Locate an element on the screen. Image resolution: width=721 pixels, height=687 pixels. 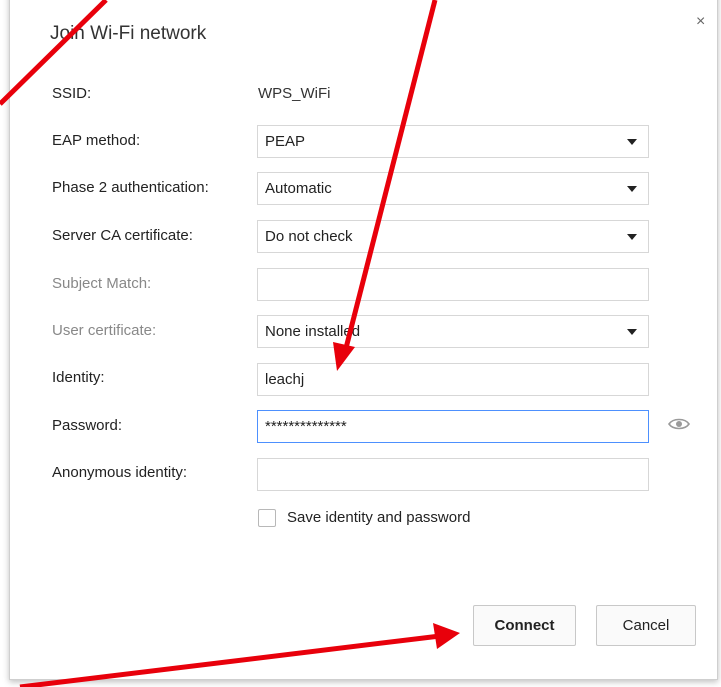
eap-method-select: PEAP is located at coordinates (453, 141).